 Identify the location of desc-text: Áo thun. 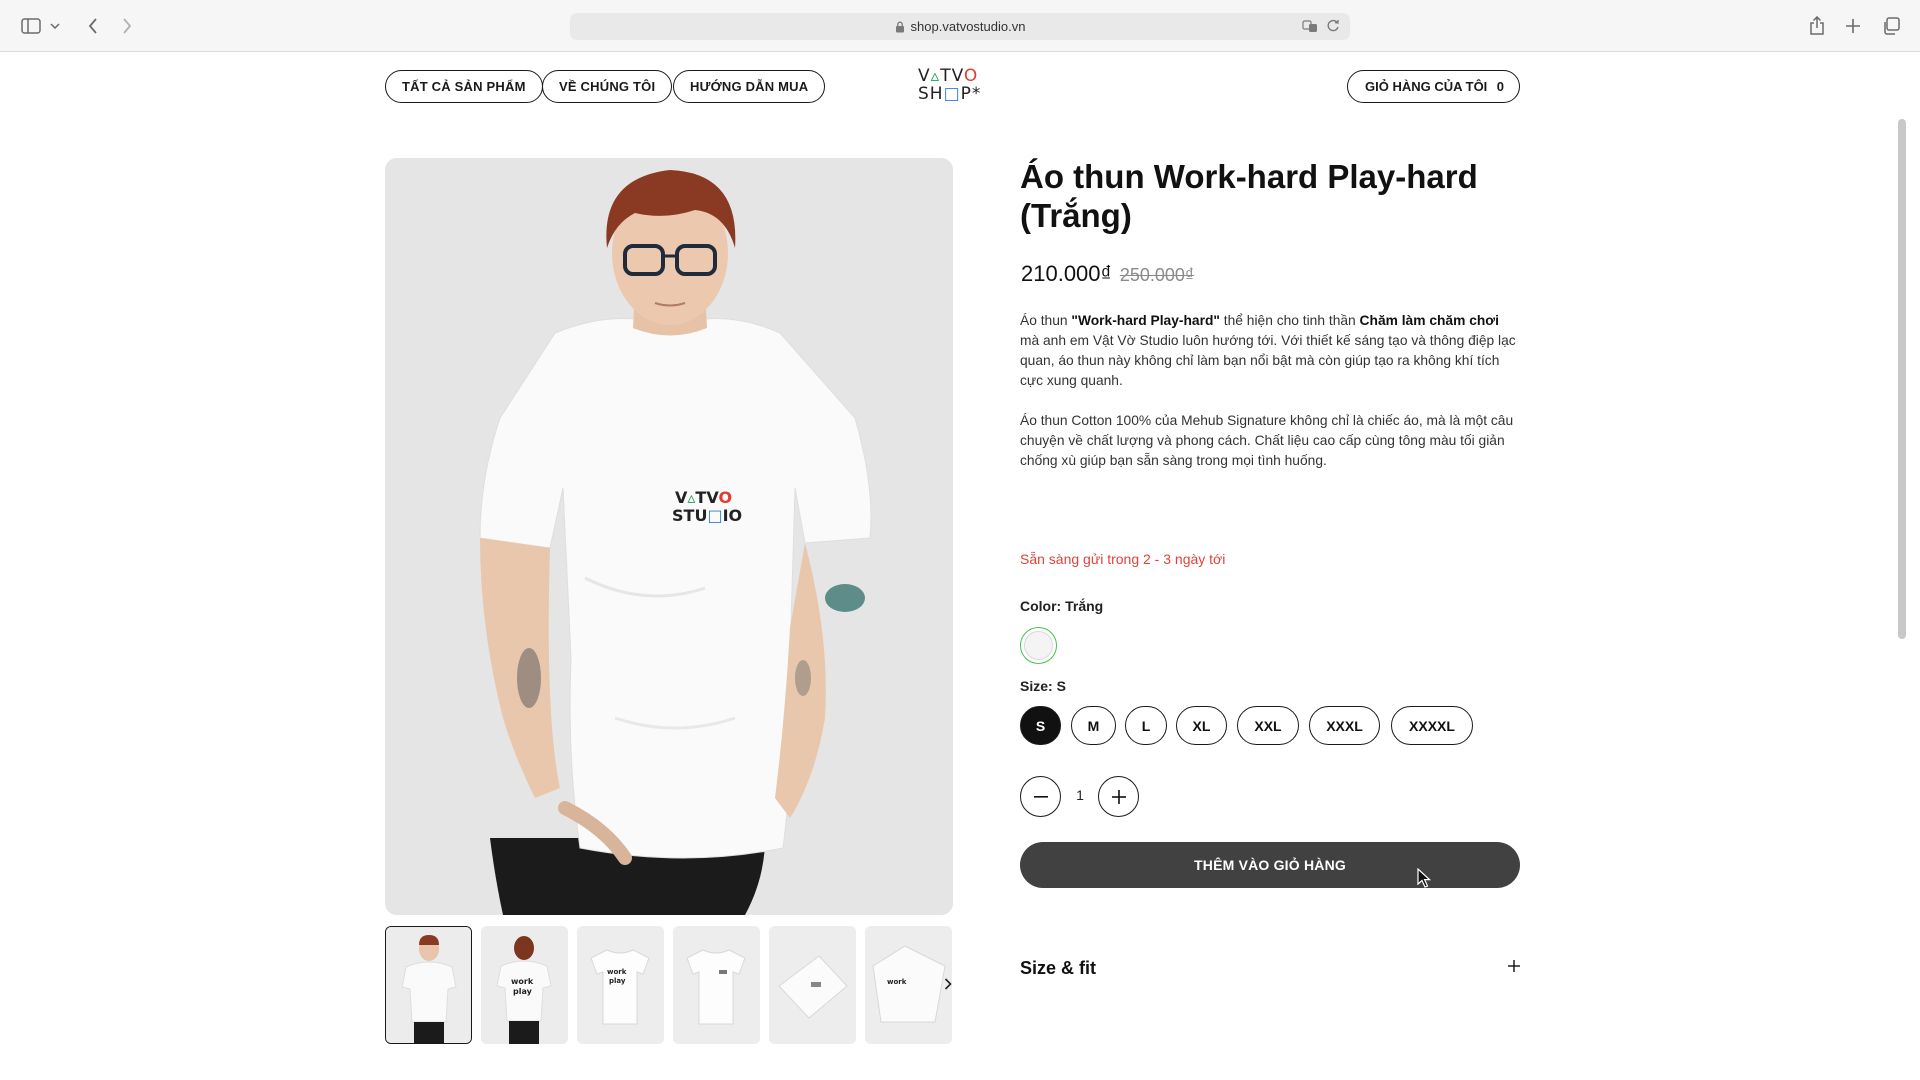
(1046, 320).